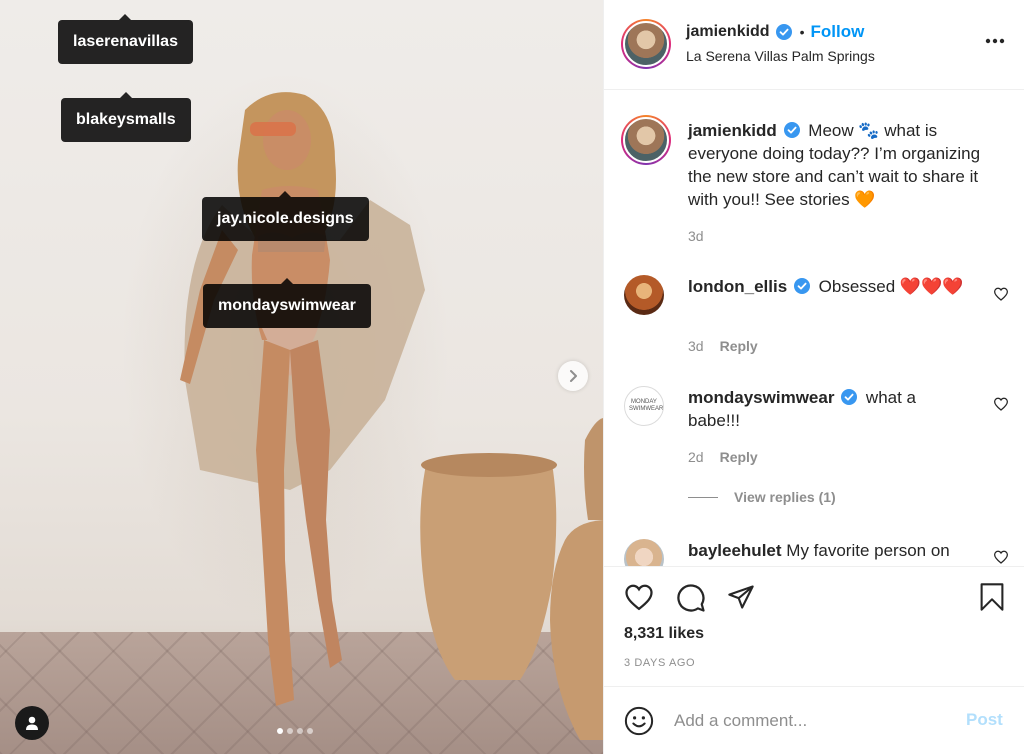  I want to click on comment-icon, so click(691, 598).